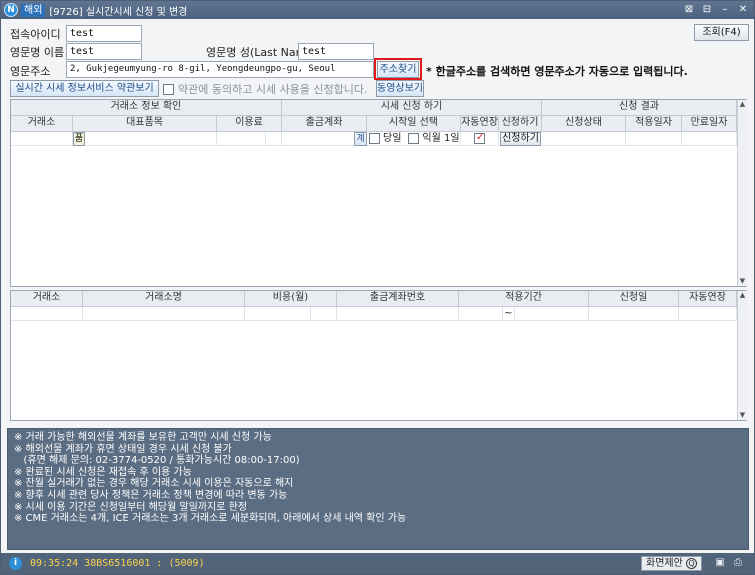 This screenshot has width=755, height=575. Describe the element at coordinates (738, 563) in the screenshot. I see `print-icon: ⎙` at that location.